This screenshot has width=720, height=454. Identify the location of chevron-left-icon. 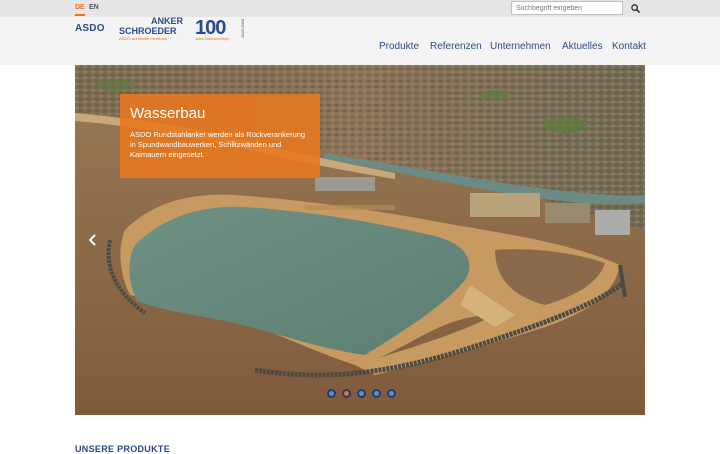
(94, 240).